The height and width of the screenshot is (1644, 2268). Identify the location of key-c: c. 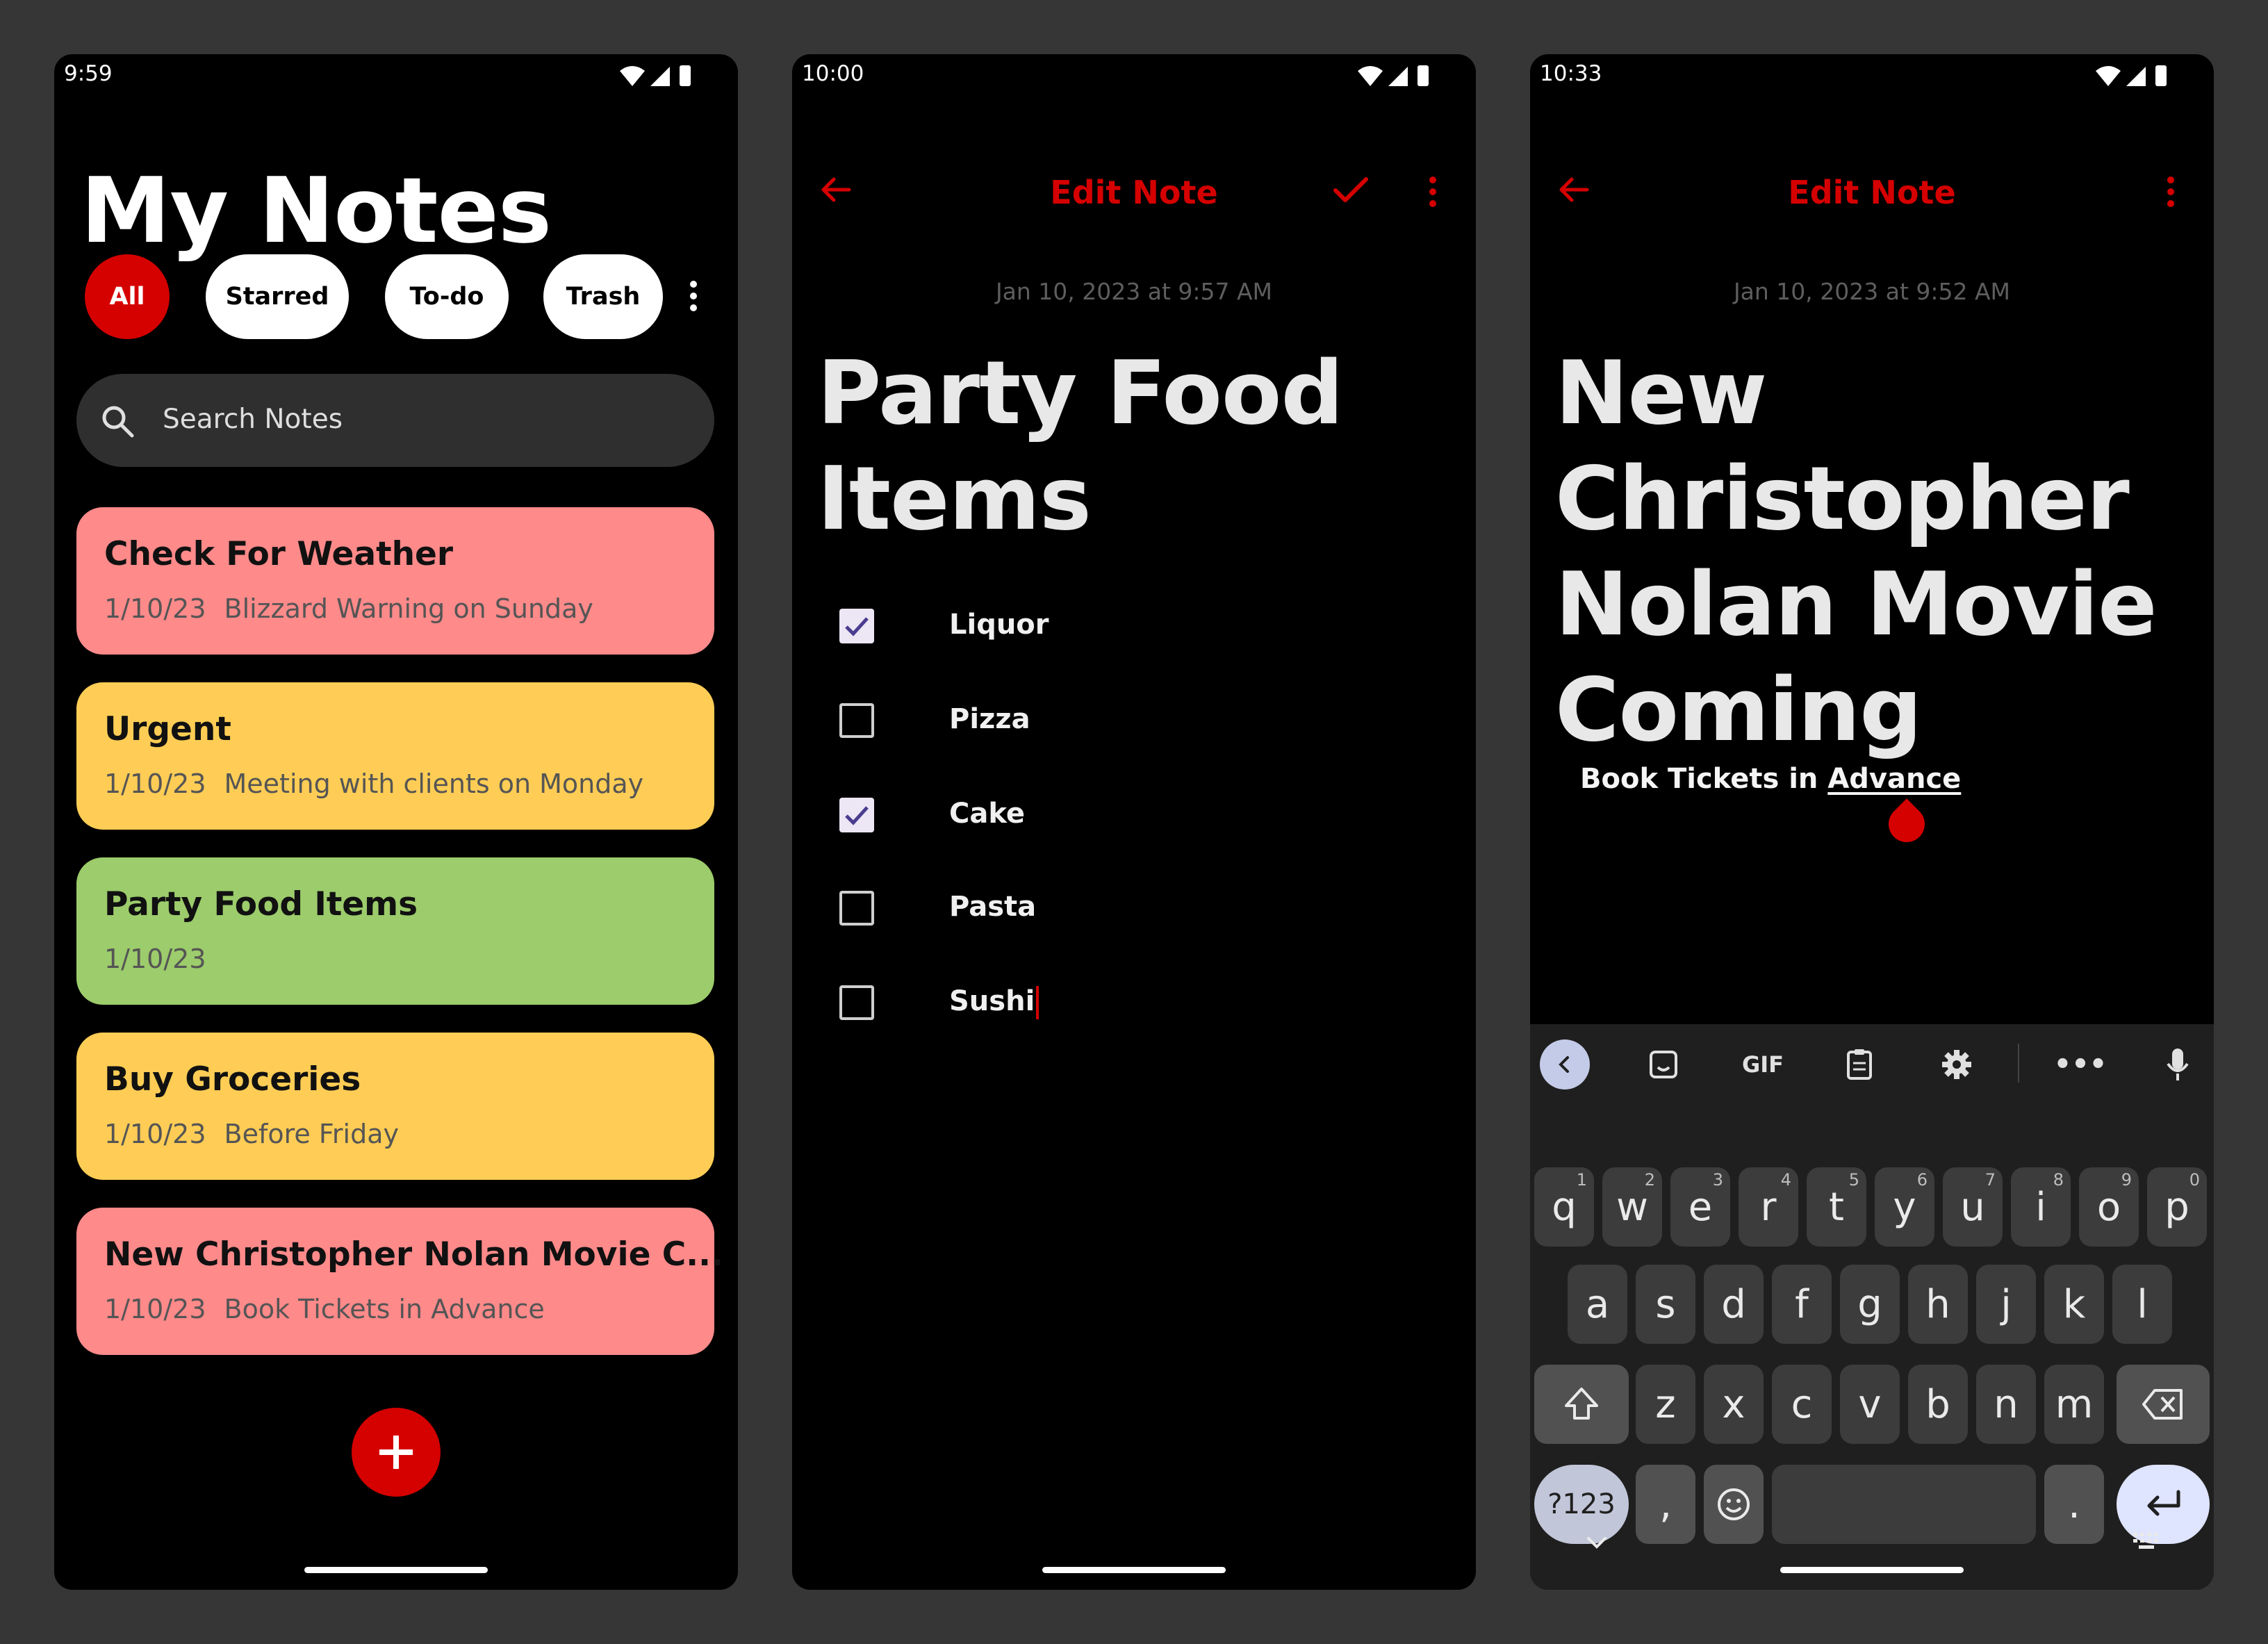
(1802, 1404).